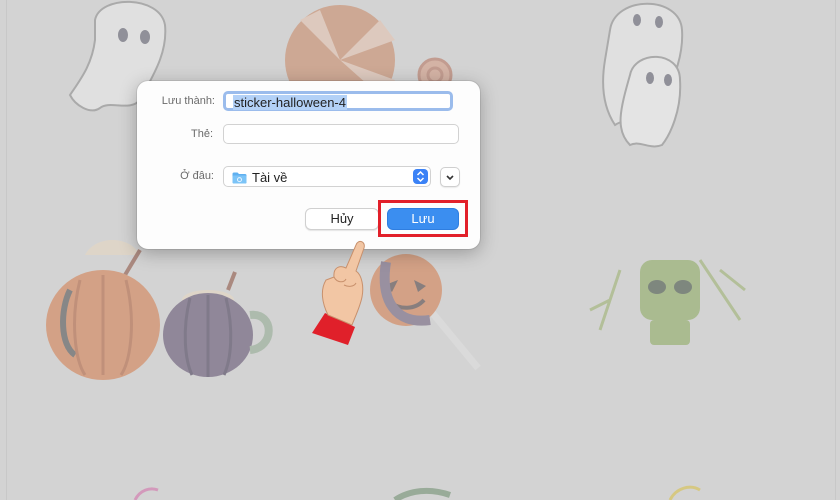 Image resolution: width=840 pixels, height=500 pixels. Describe the element at coordinates (218, 324) in the screenshot. I see `purple-pumpkin-mug-sticker` at that location.